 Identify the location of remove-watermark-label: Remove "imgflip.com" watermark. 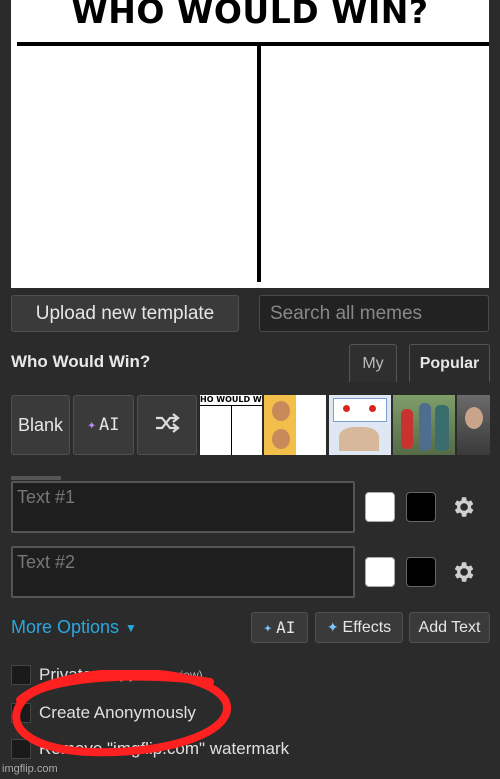
(164, 748).